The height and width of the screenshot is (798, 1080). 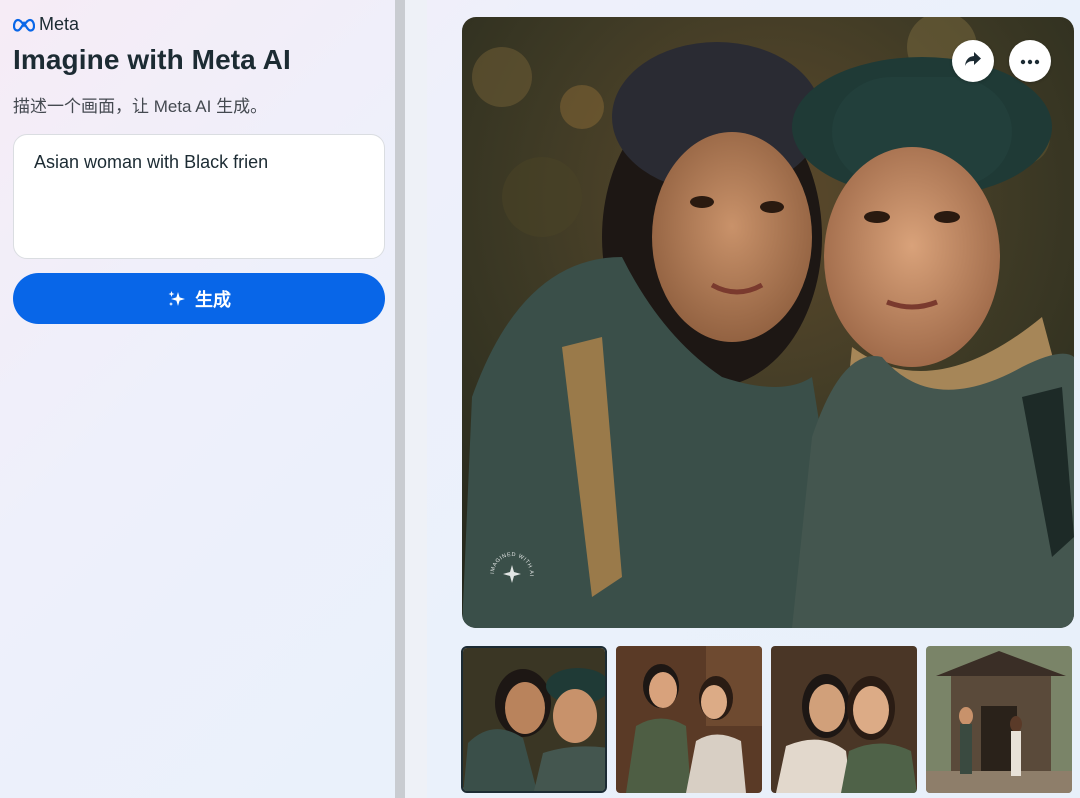 I want to click on share-button, so click(x=973, y=61).